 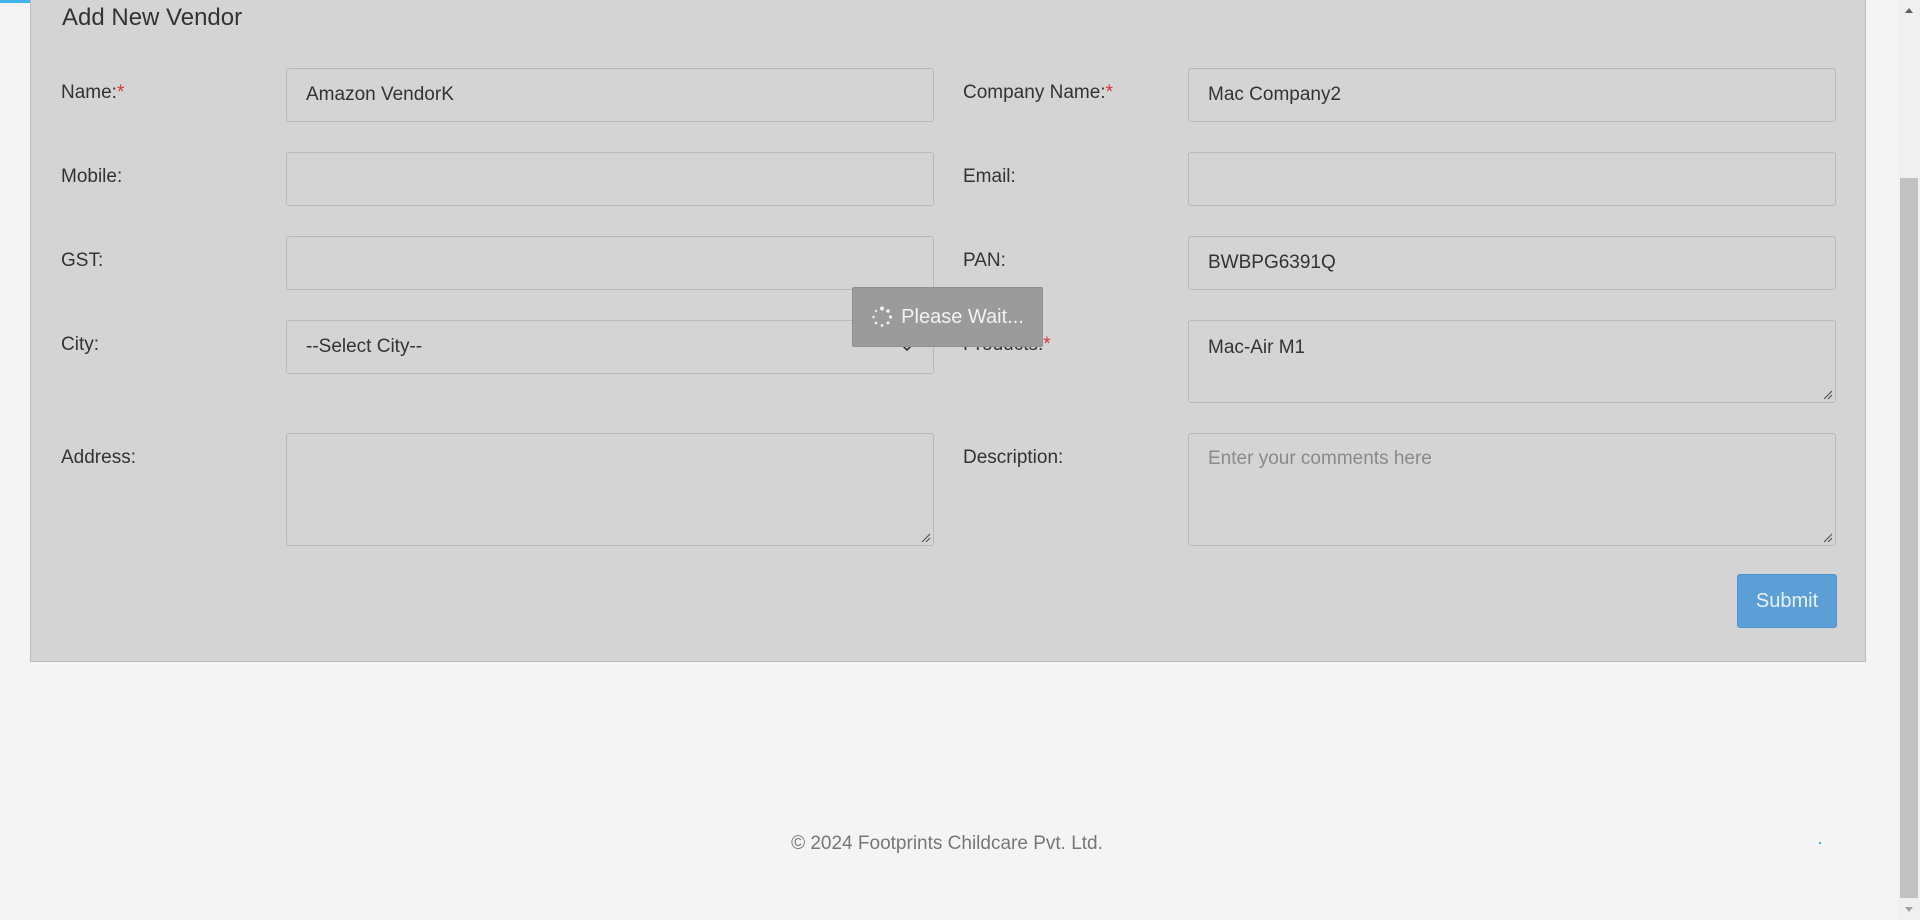 What do you see at coordinates (1512, 179) in the screenshot?
I see `email-input` at bounding box center [1512, 179].